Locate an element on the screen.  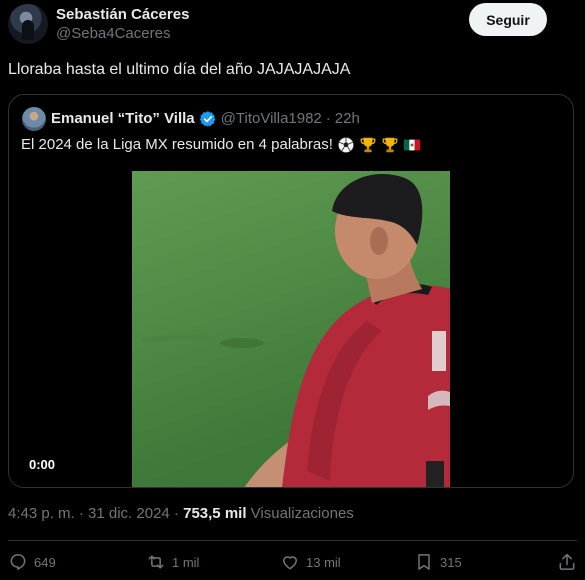
bookmark-button: 315 is located at coordinates (438, 562).